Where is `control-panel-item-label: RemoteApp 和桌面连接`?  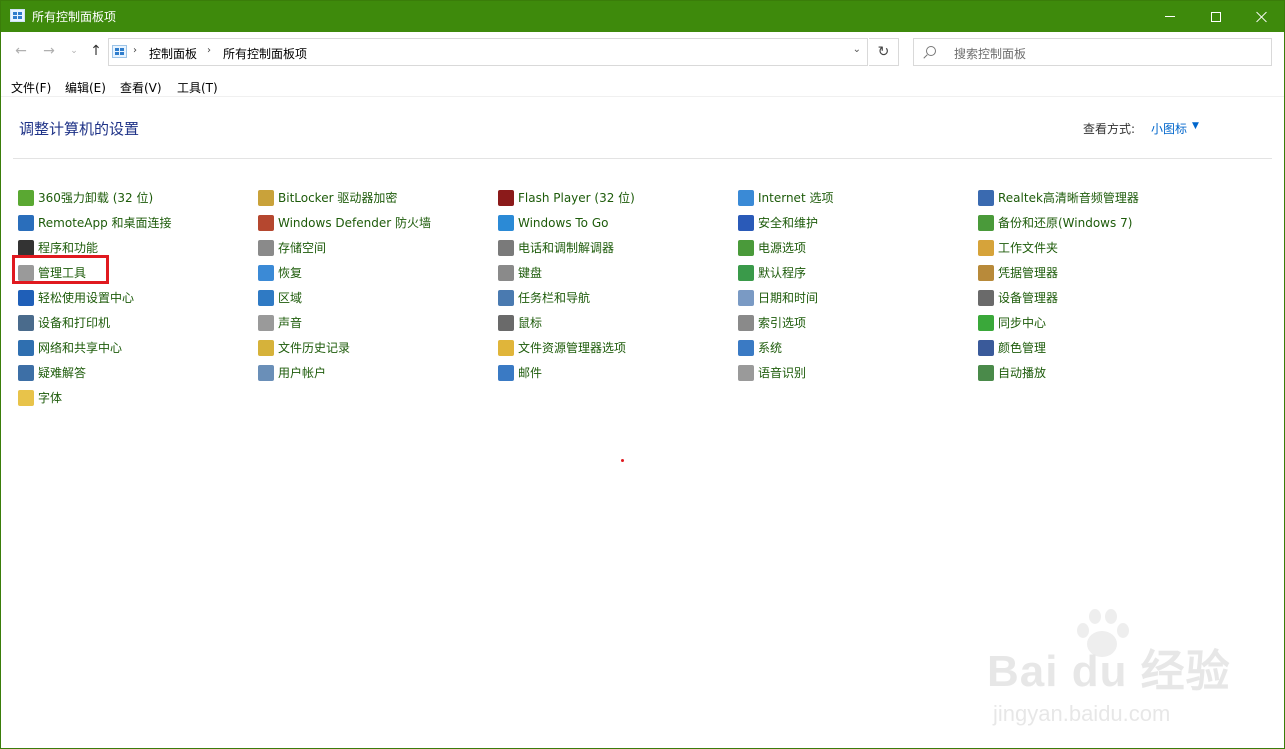 control-panel-item-label: RemoteApp 和桌面连接 is located at coordinates (105, 222).